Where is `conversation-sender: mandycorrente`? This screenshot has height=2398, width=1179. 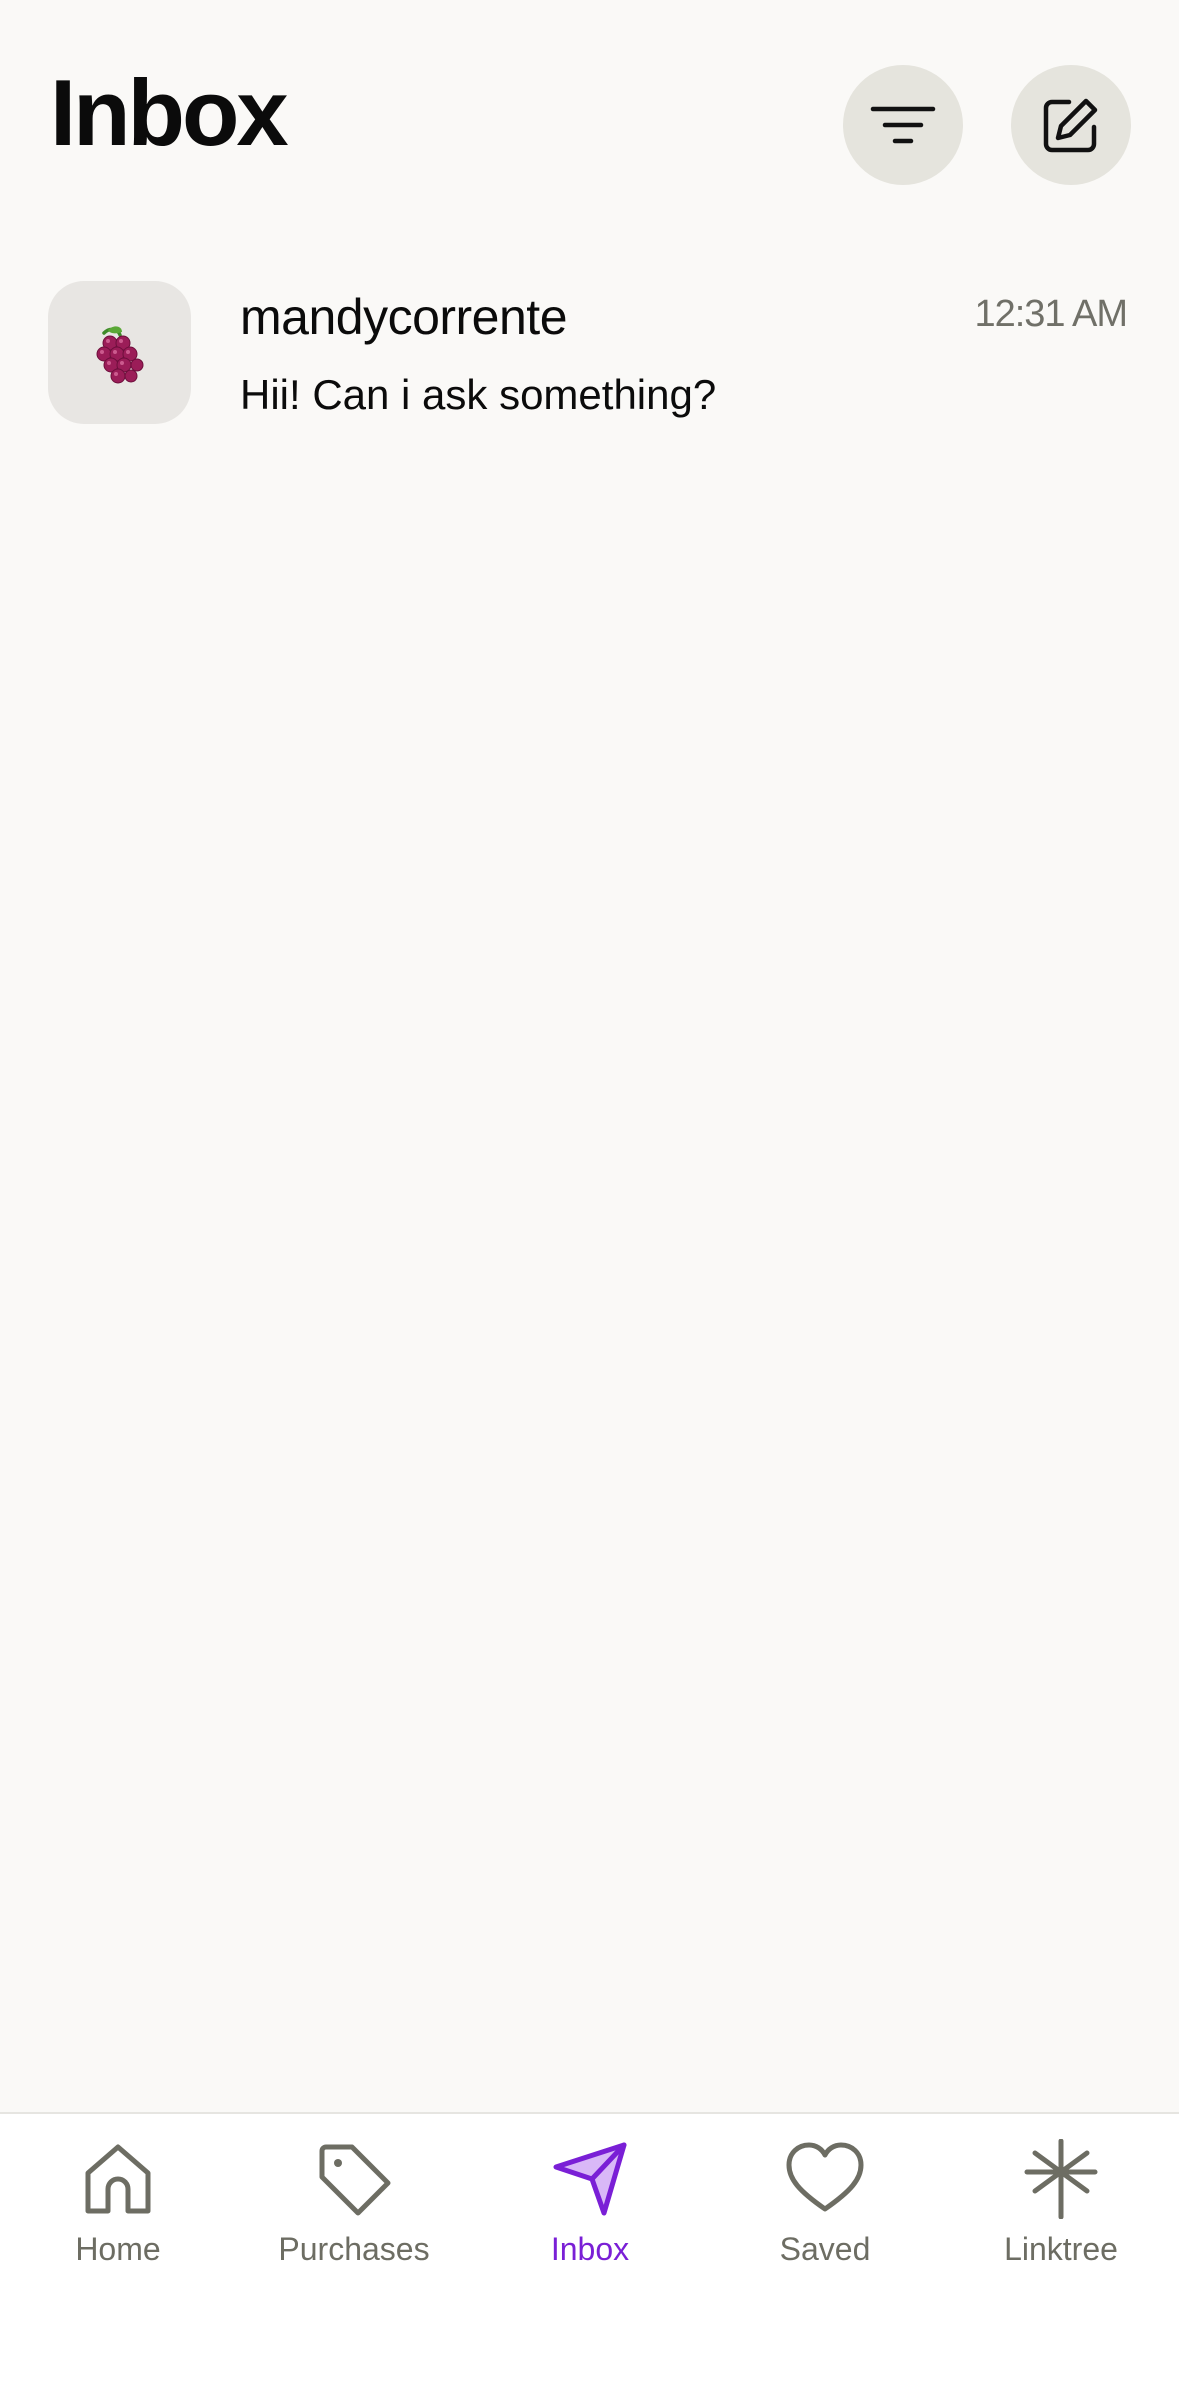
conversation-sender: mandycorrente is located at coordinates (404, 317).